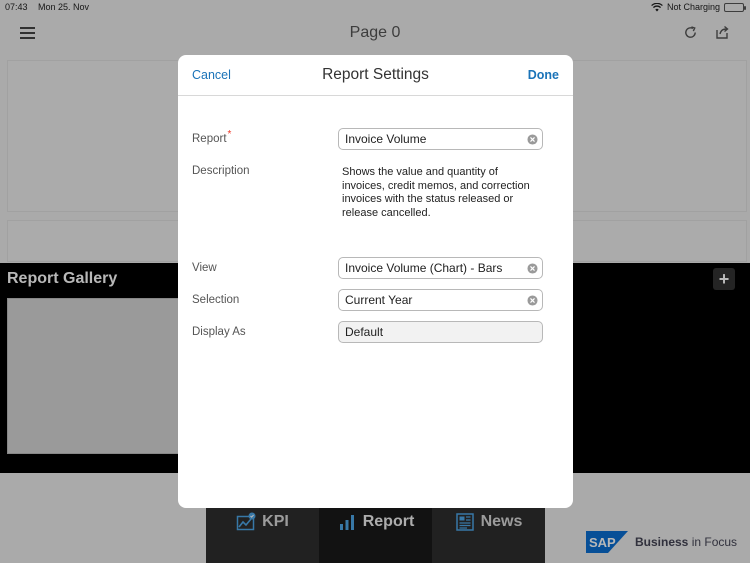 Image resolution: width=750 pixels, height=563 pixels. What do you see at coordinates (212, 137) in the screenshot?
I see `report-label: Report*` at bounding box center [212, 137].